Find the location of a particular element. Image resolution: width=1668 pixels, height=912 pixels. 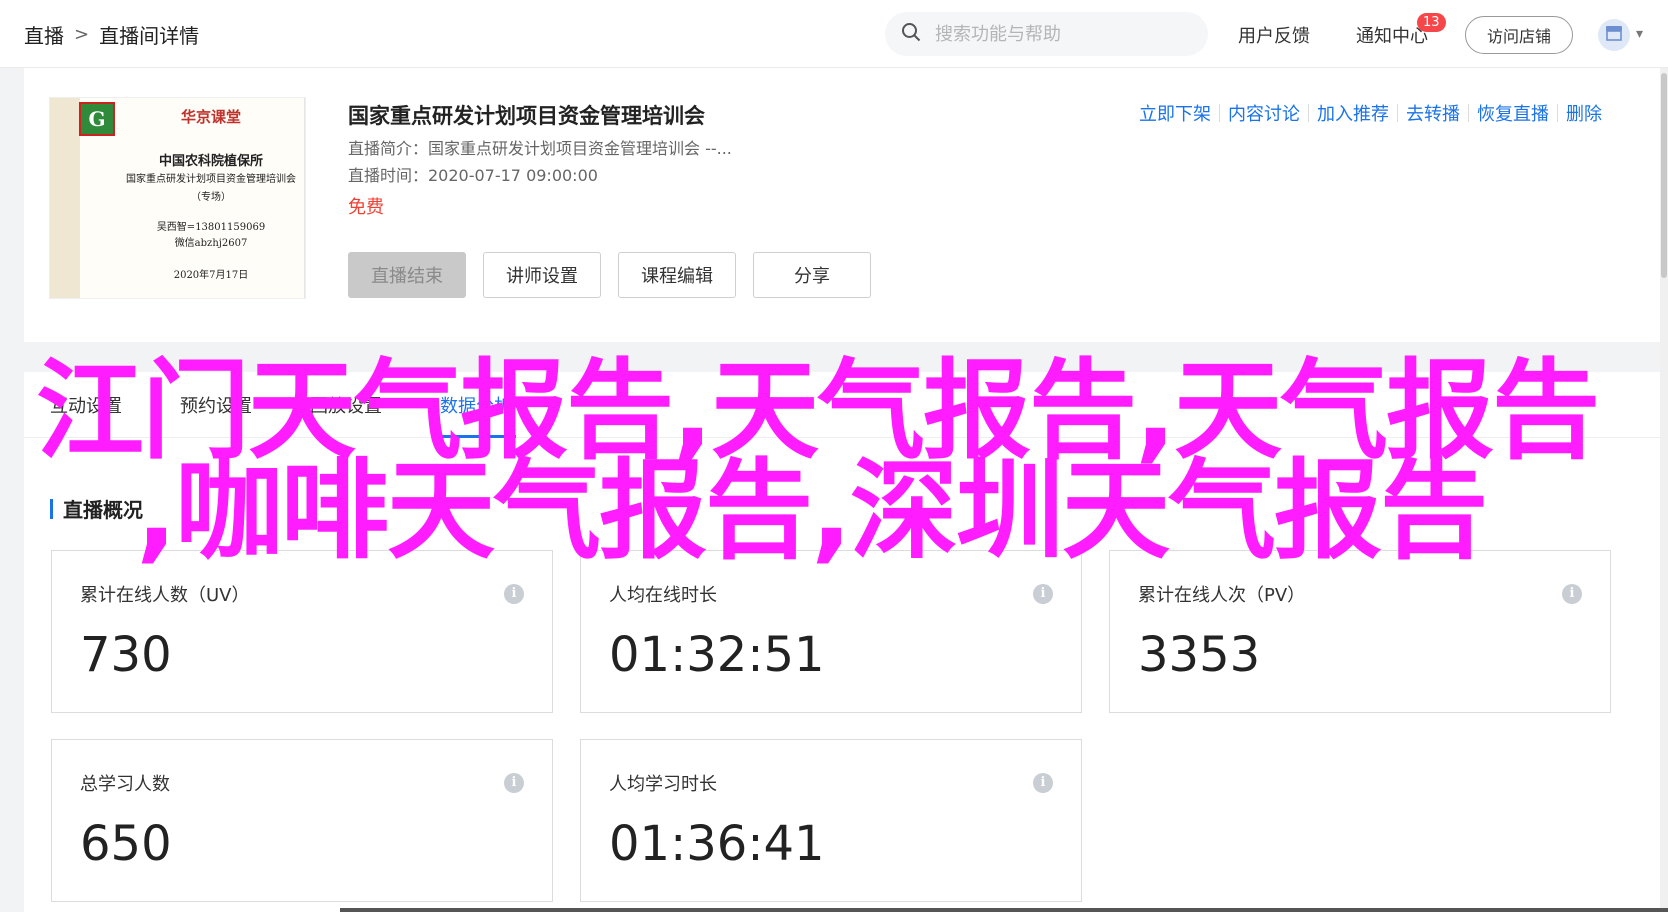

stat-value: 01:36:41 is located at coordinates (717, 844).